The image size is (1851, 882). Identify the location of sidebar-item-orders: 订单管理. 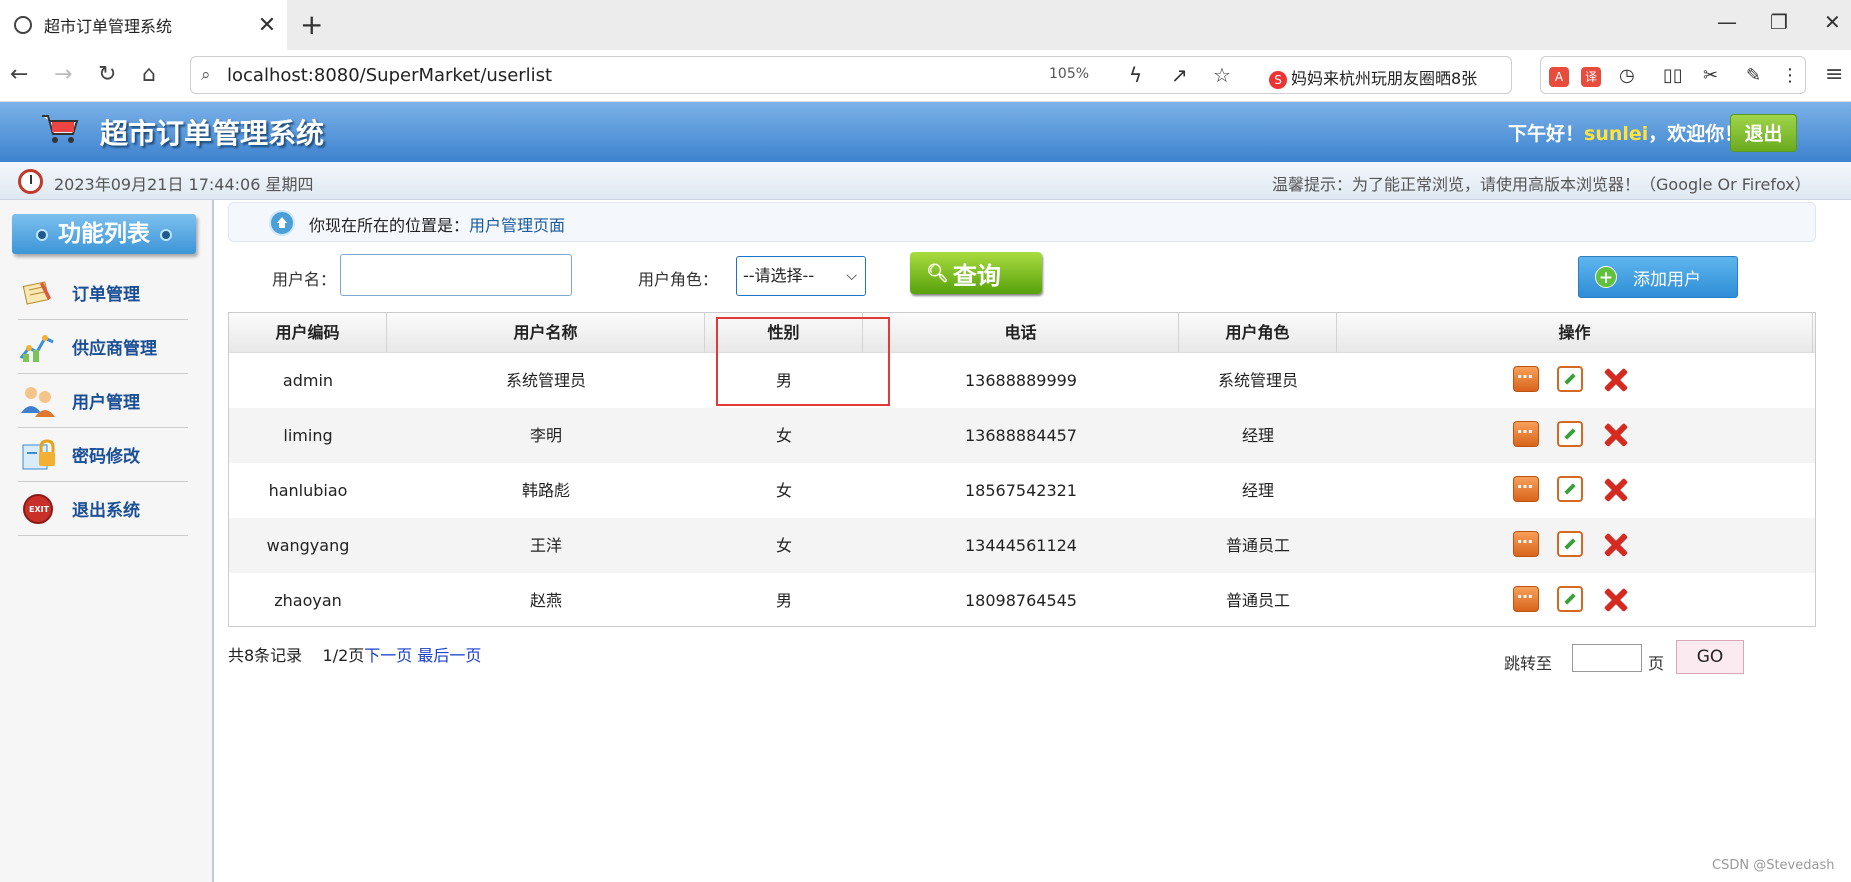
(103, 293).